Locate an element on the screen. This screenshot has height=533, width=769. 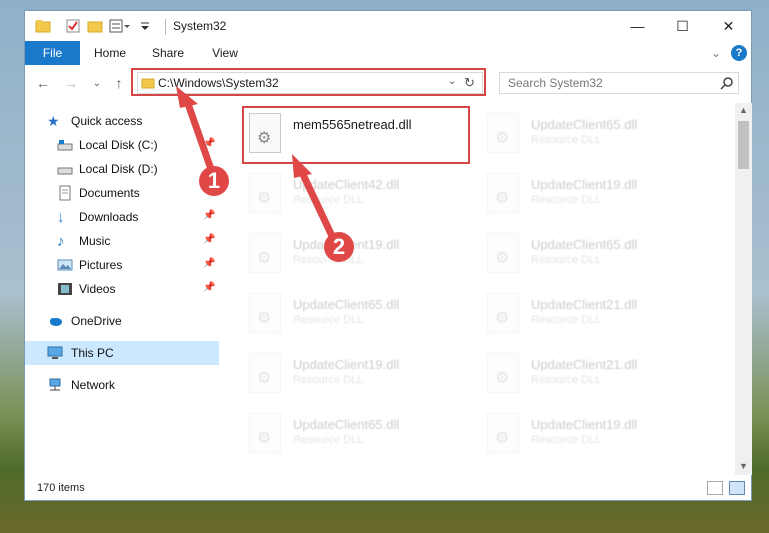
step-badge-1: 1 is located at coordinates (214, 181).